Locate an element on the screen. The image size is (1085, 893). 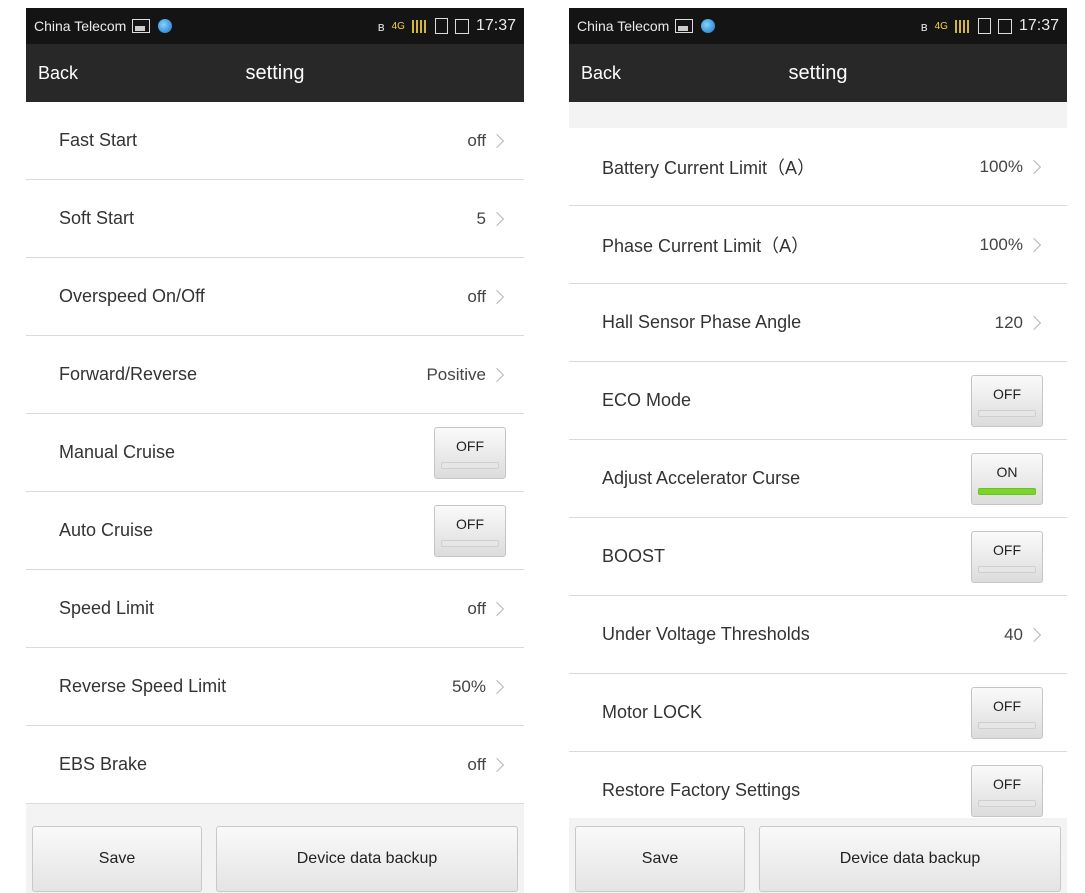
setting-row-auto-cruise: Auto Cruise OFF is located at coordinates (275, 531).